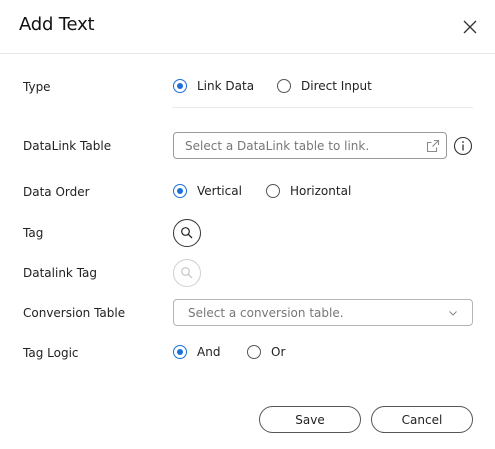 The height and width of the screenshot is (449, 495). What do you see at coordinates (37, 87) in the screenshot?
I see `type-label: Type` at bounding box center [37, 87].